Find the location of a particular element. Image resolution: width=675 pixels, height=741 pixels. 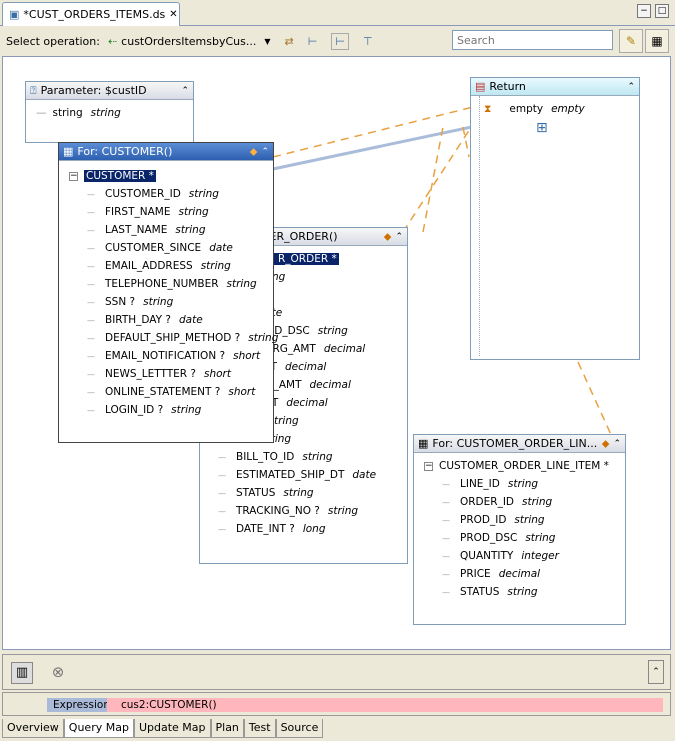

tab-source: Source is located at coordinates (299, 728).